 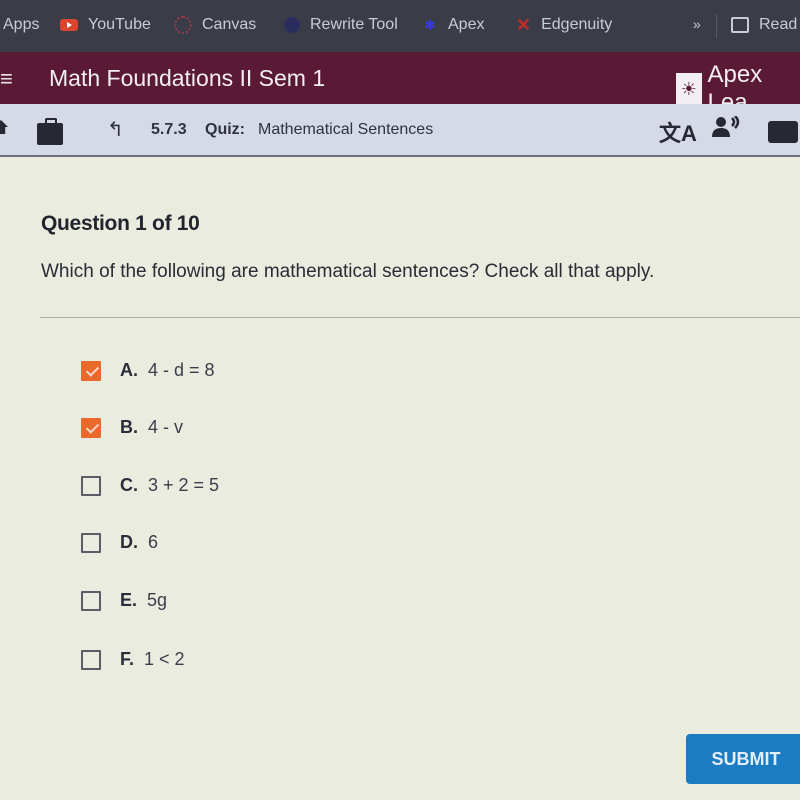 I want to click on bookmark-youtube: YouTube, so click(x=105, y=25).